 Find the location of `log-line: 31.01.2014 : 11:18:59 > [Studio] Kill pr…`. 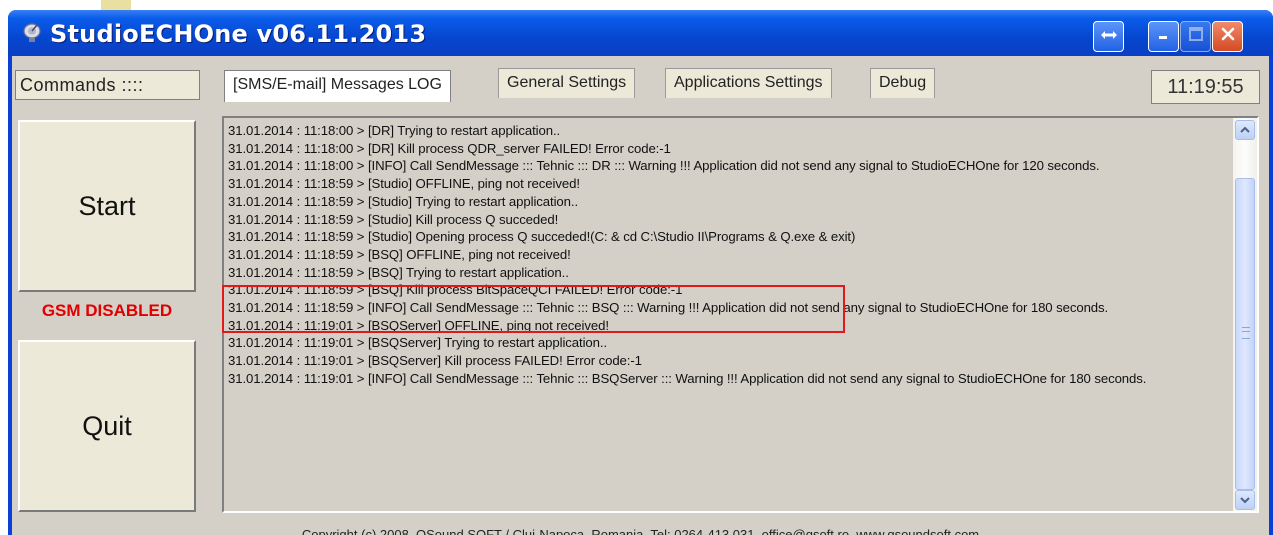

log-line: 31.01.2014 : 11:18:59 > [Studio] Kill pr… is located at coordinates (393, 219).